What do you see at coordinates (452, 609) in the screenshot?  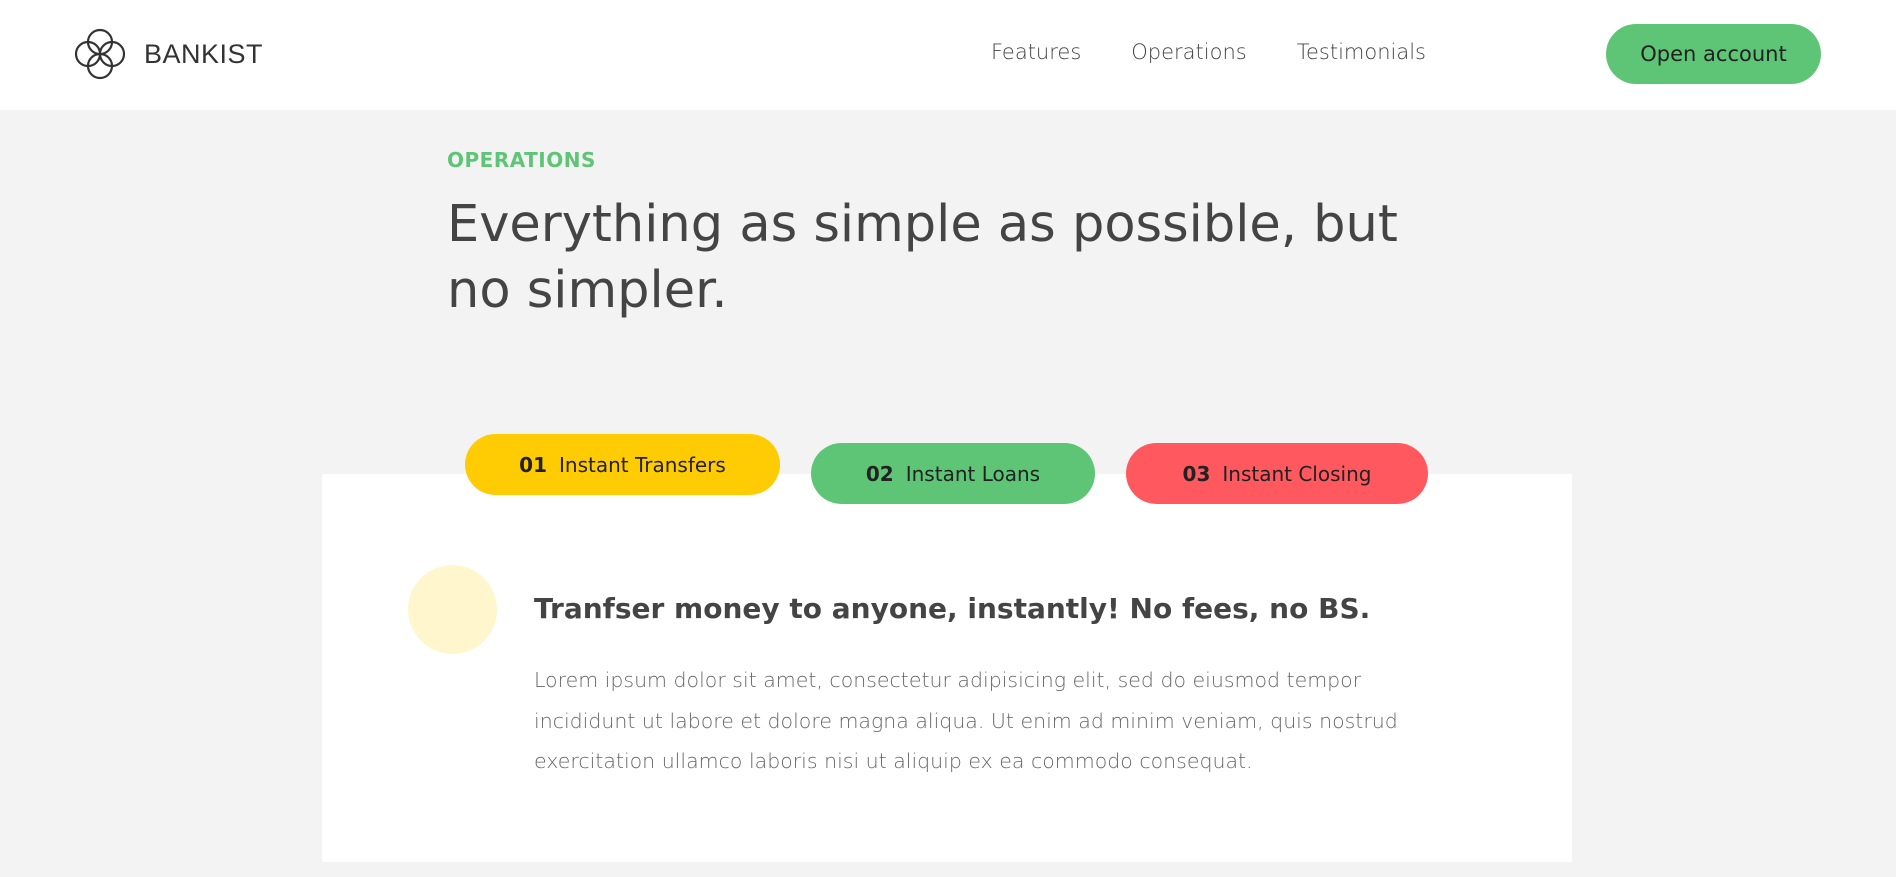 I see `transfer-icon` at bounding box center [452, 609].